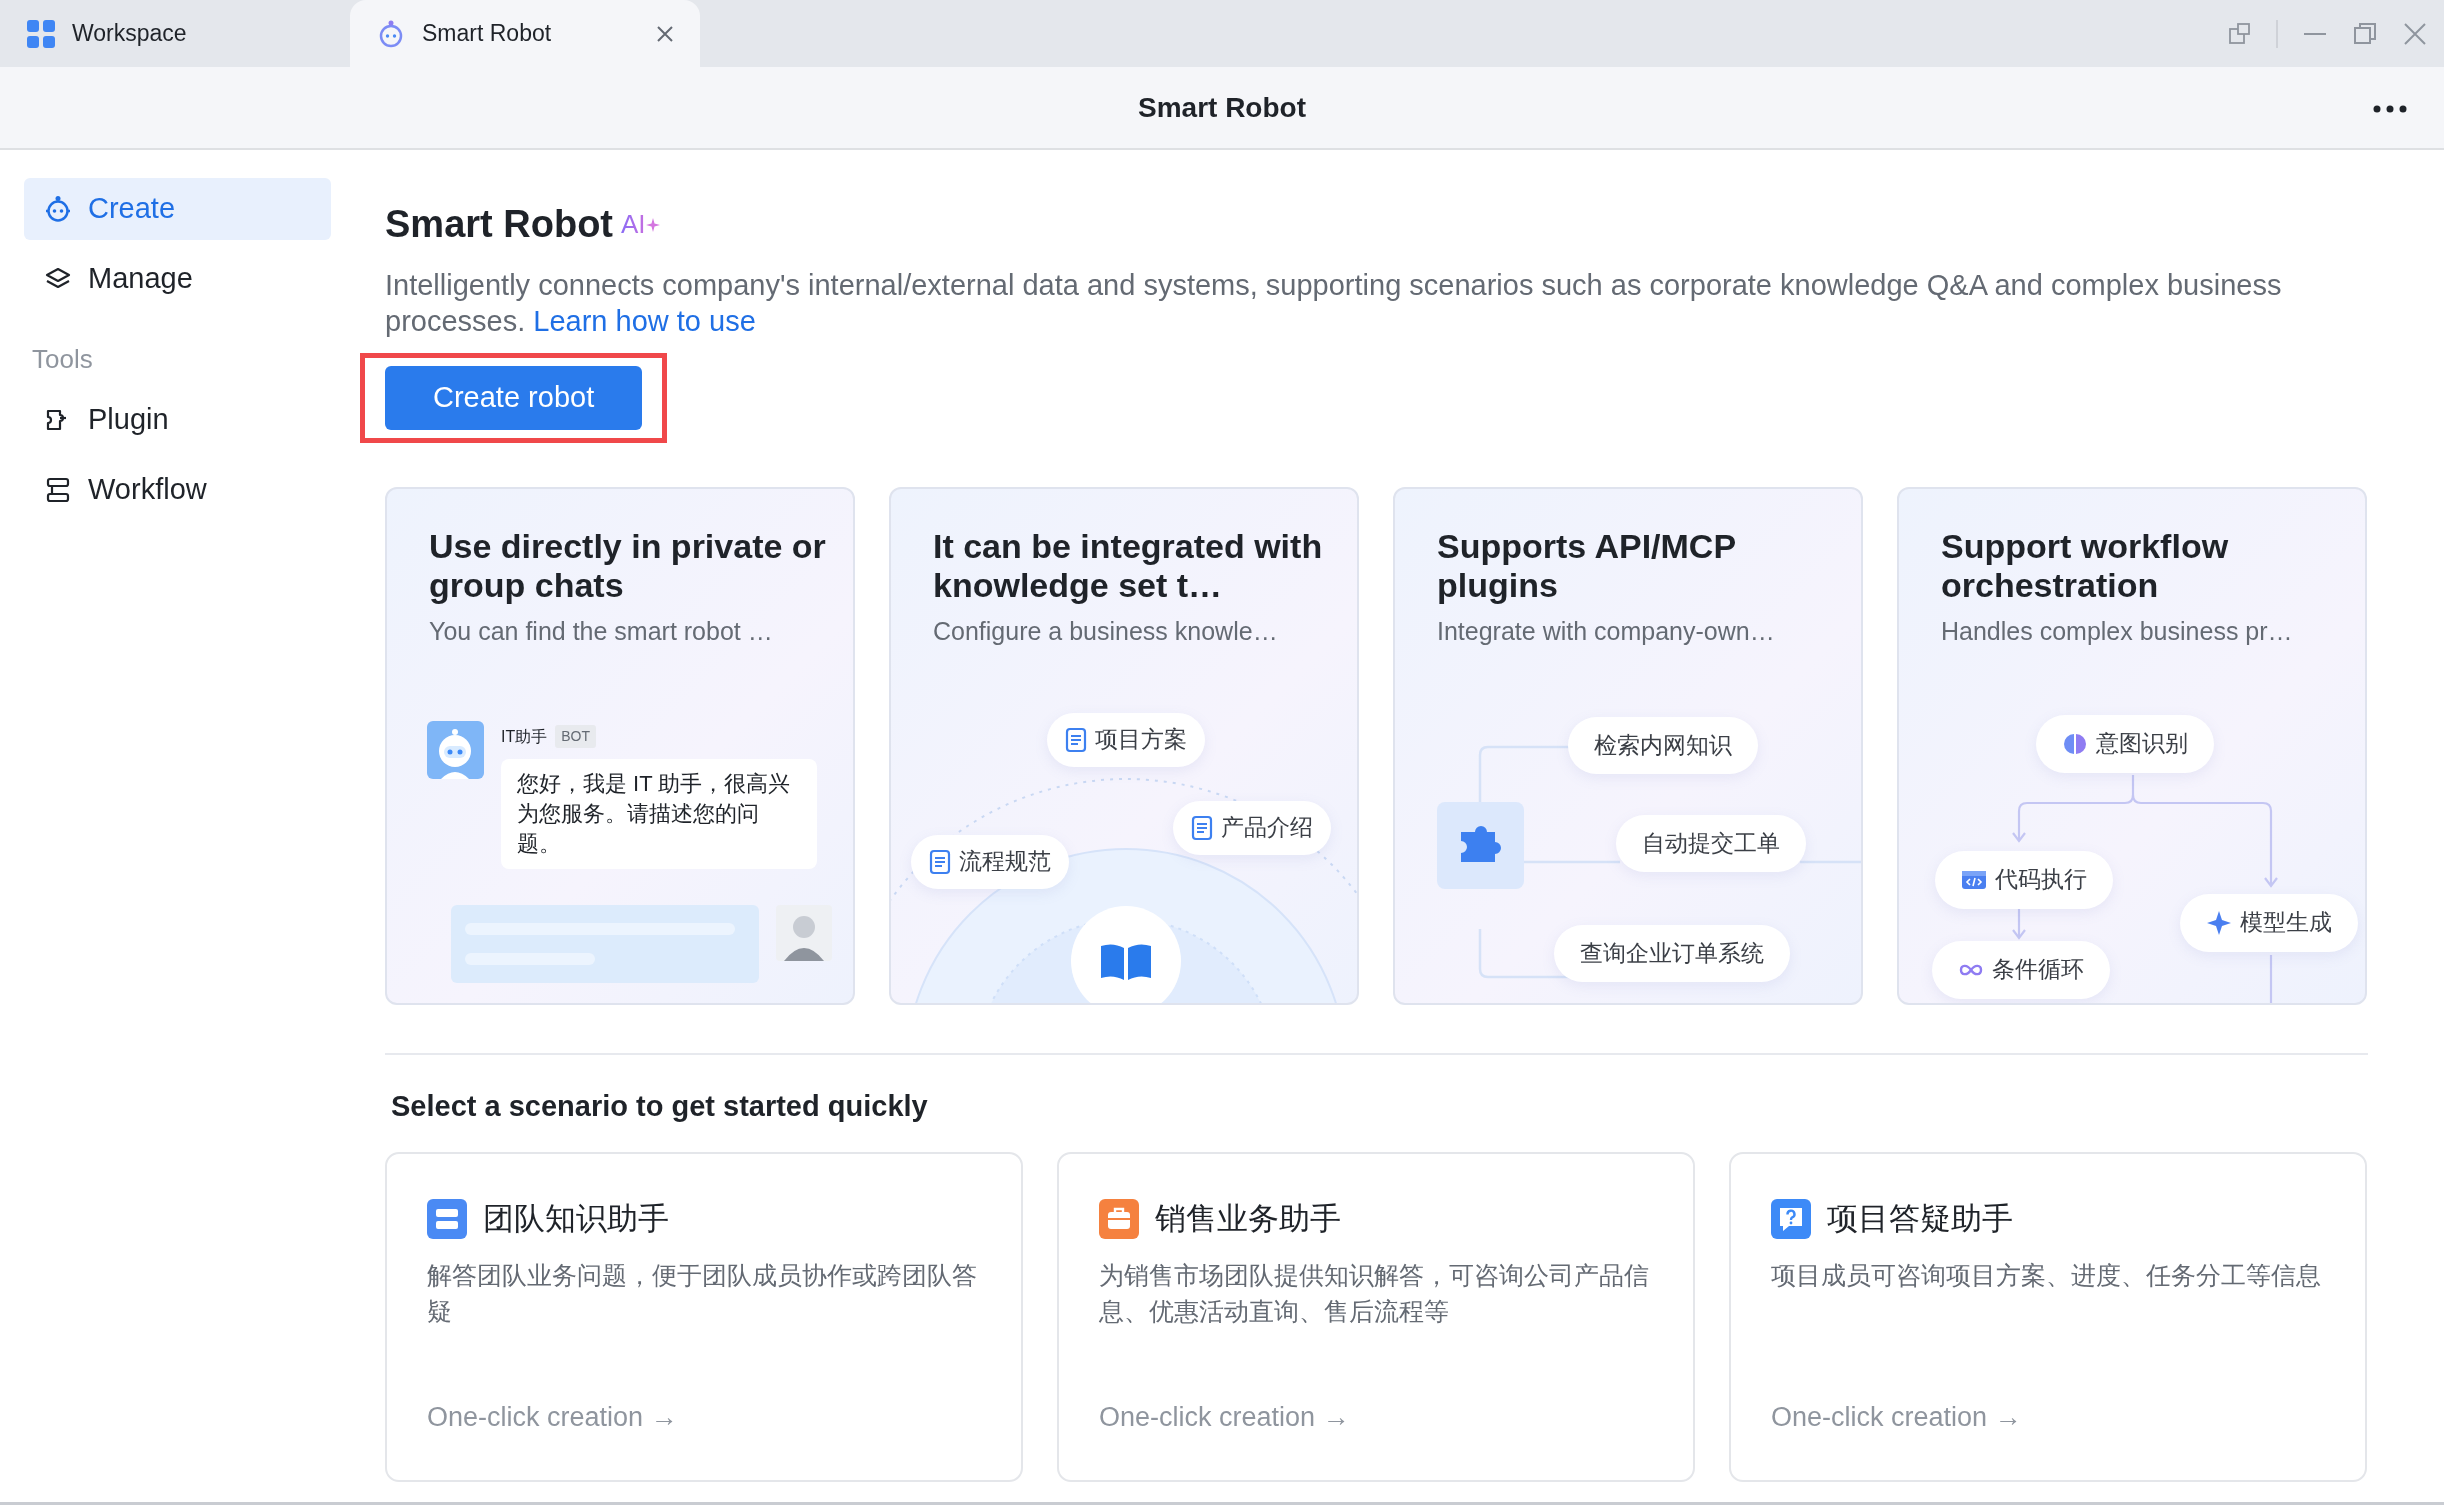 The image size is (2444, 1508). I want to click on bot-name: IT助手, so click(524, 736).